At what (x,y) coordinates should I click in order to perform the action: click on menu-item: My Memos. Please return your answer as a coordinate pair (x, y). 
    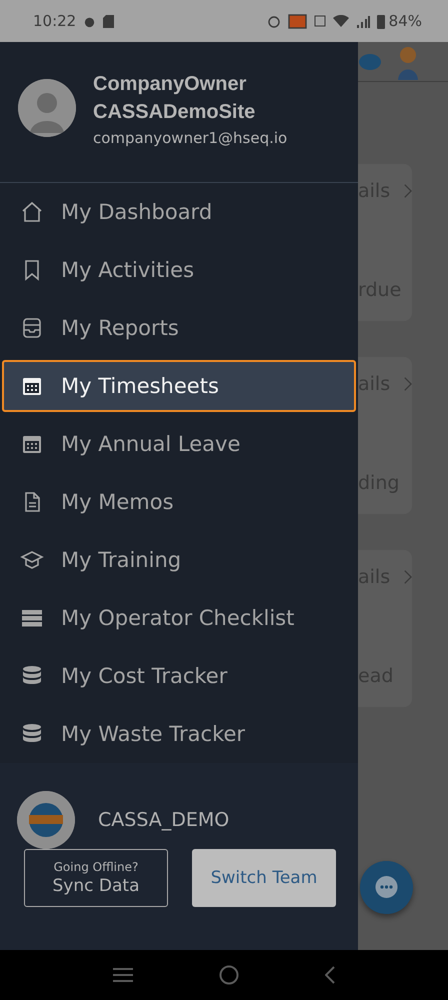
    Looking at the image, I should click on (179, 502).